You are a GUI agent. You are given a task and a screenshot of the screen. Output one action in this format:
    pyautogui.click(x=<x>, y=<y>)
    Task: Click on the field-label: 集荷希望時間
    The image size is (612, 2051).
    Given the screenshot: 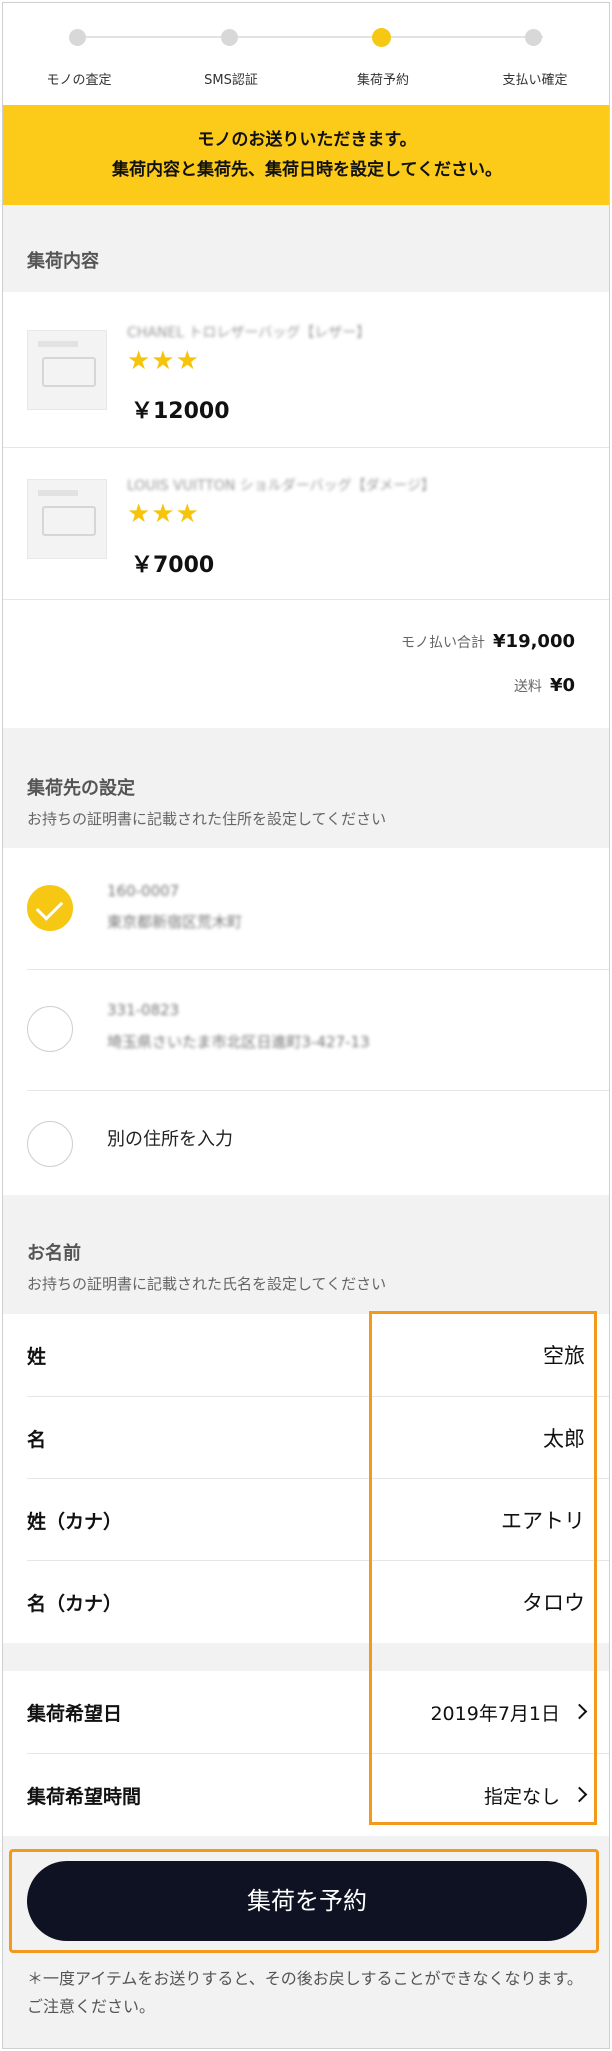 What is the action you would take?
    pyautogui.click(x=84, y=1797)
    